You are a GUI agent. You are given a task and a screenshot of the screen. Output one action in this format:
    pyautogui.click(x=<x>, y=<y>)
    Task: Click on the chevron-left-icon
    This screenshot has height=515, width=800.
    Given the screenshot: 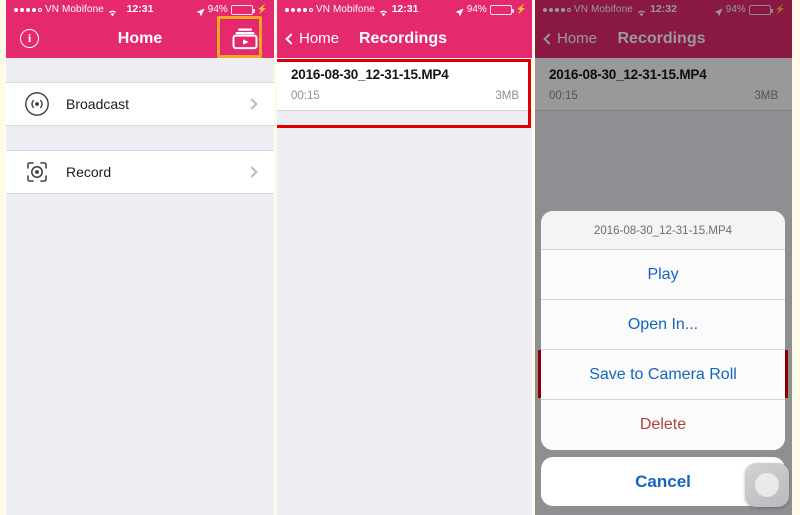 What is the action you would take?
    pyautogui.click(x=291, y=38)
    